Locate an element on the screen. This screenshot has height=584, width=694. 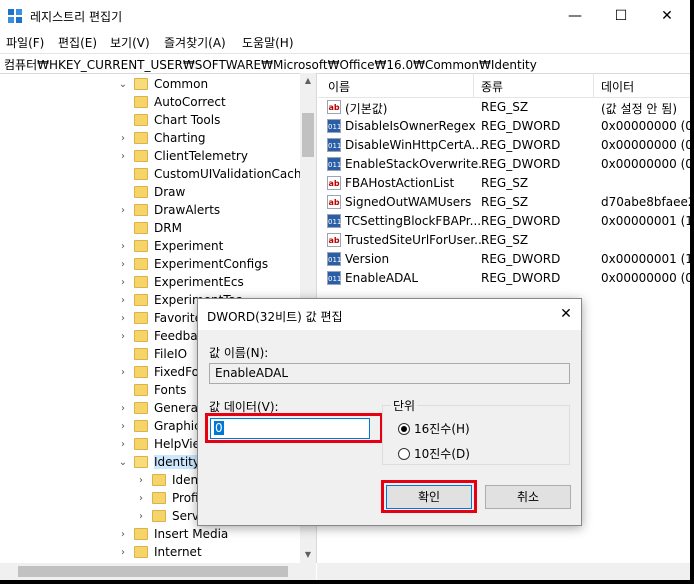
value-data: 0x00000001 (1) is located at coordinates (645, 259).